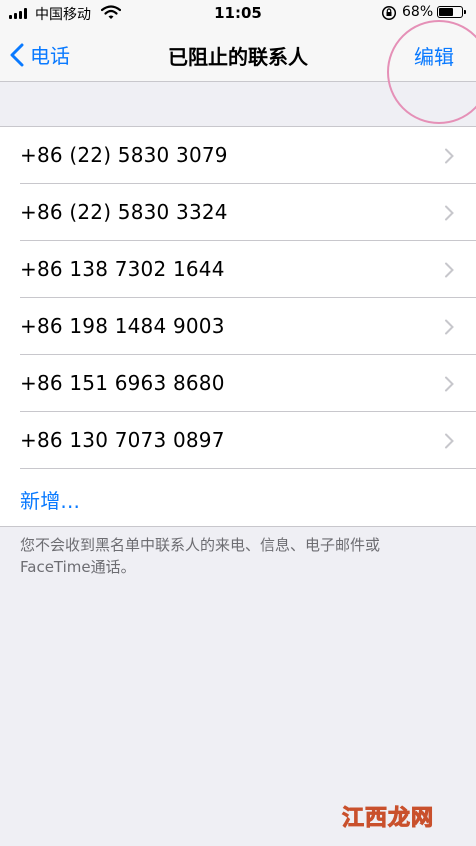 The image size is (476, 846). Describe the element at coordinates (238, 13) in the screenshot. I see `status-bar: 中国移动 11:05 68%` at that location.